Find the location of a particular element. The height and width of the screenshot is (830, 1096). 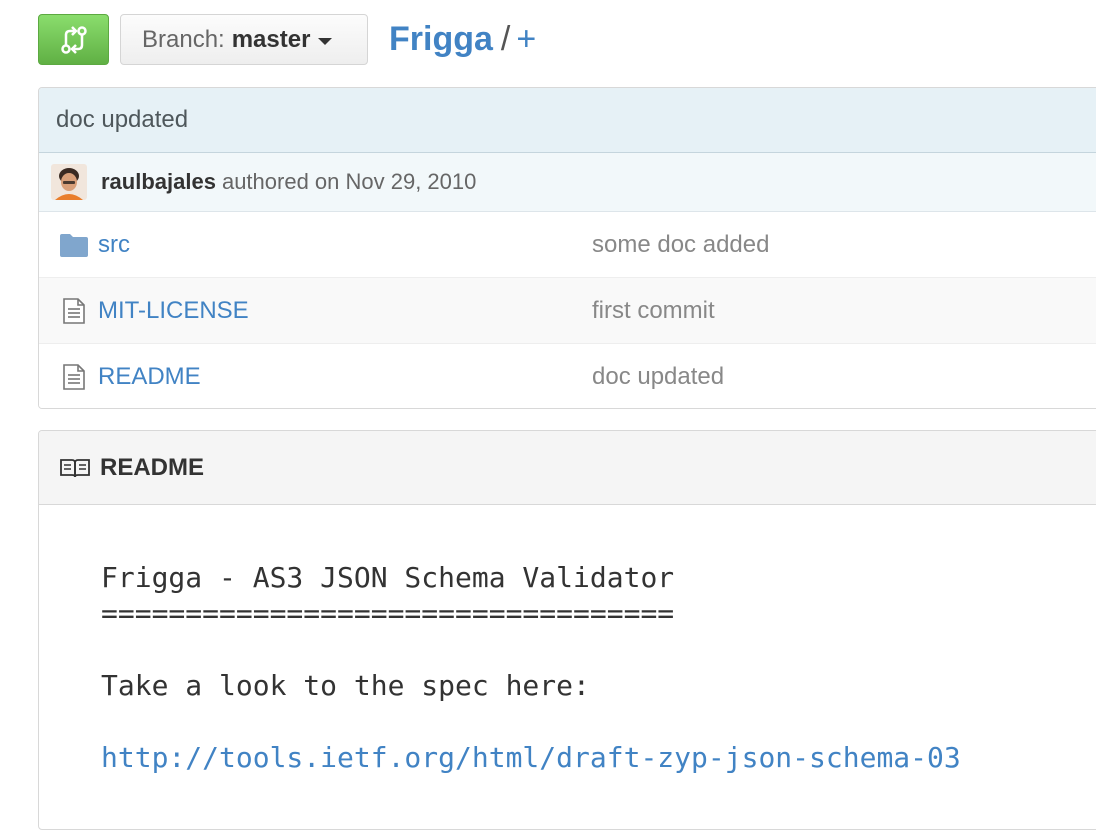

file-commit-message: doc updated is located at coordinates (658, 377).